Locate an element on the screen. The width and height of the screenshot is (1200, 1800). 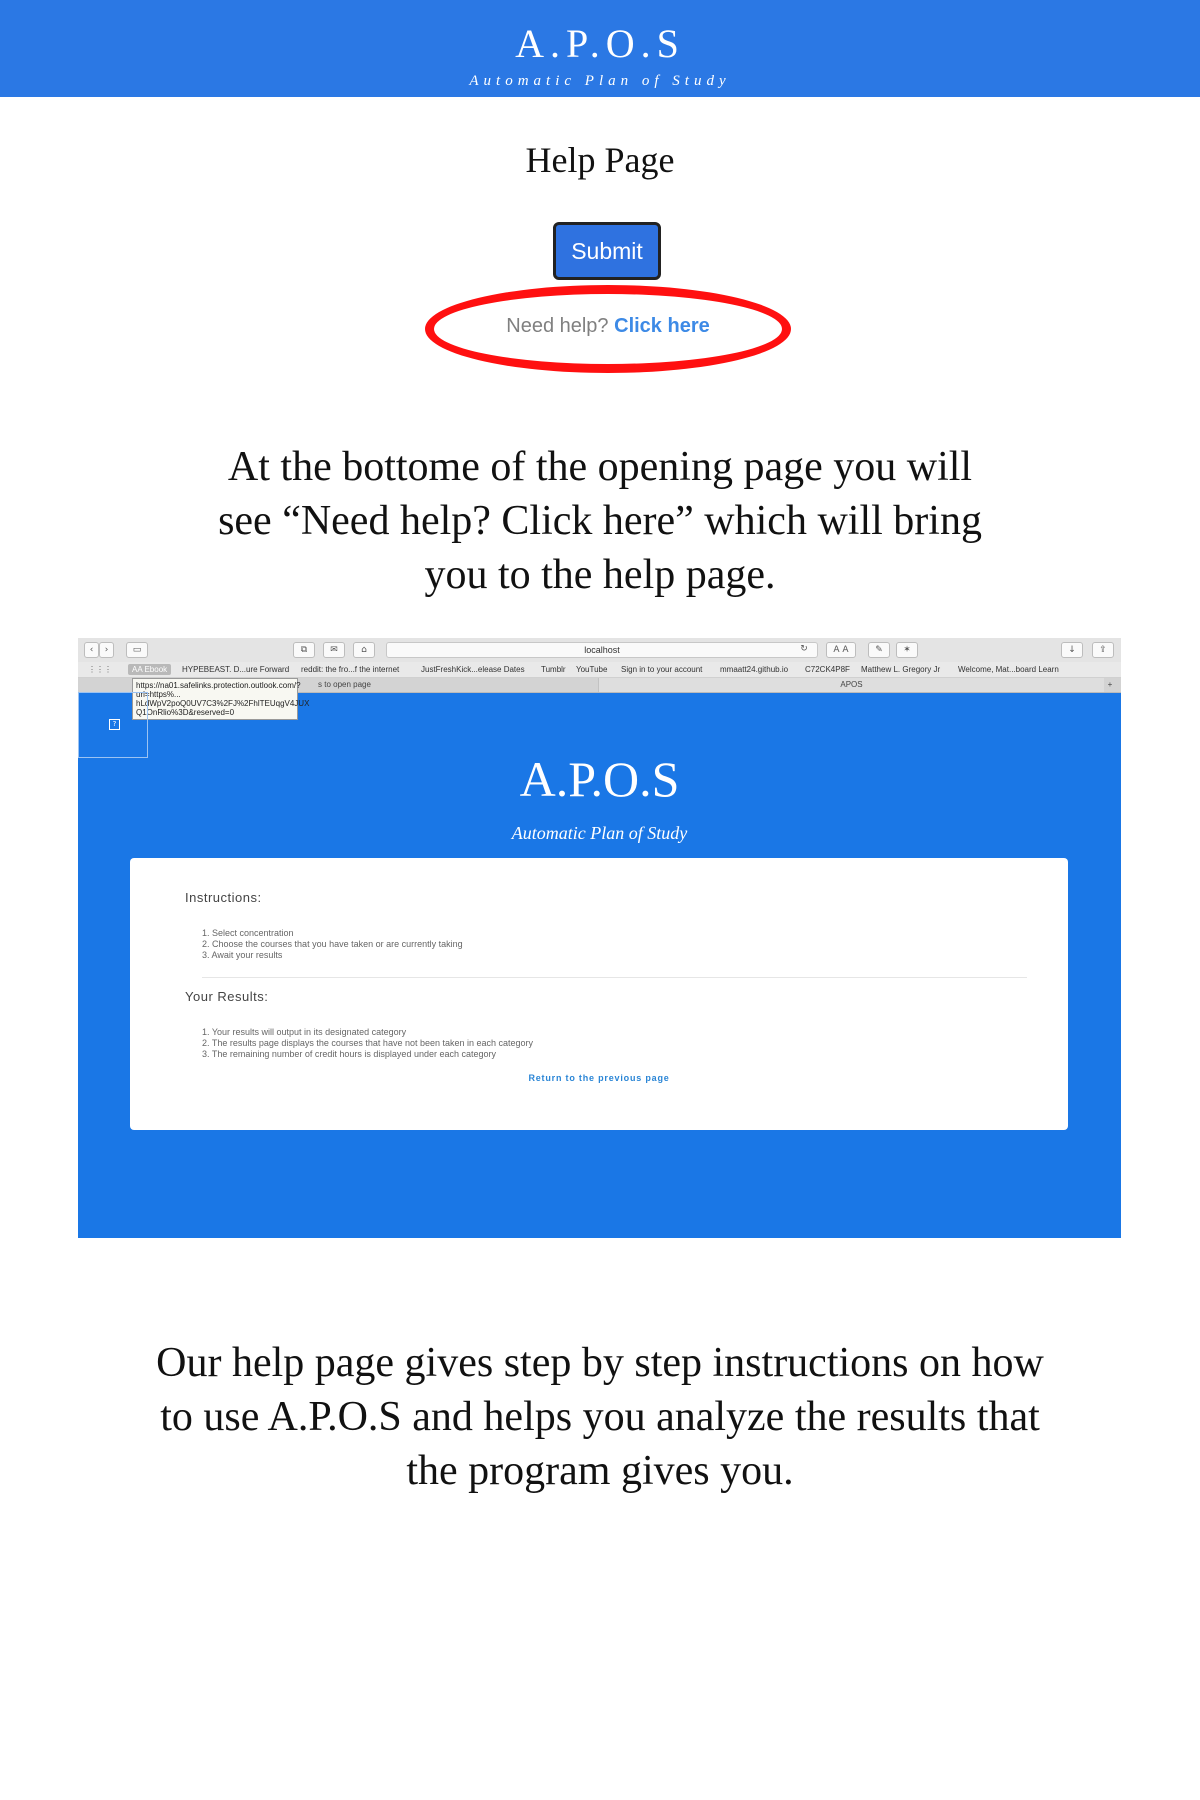
bookmark-item: Matthew L. Gregory Jr is located at coordinates (900, 669).